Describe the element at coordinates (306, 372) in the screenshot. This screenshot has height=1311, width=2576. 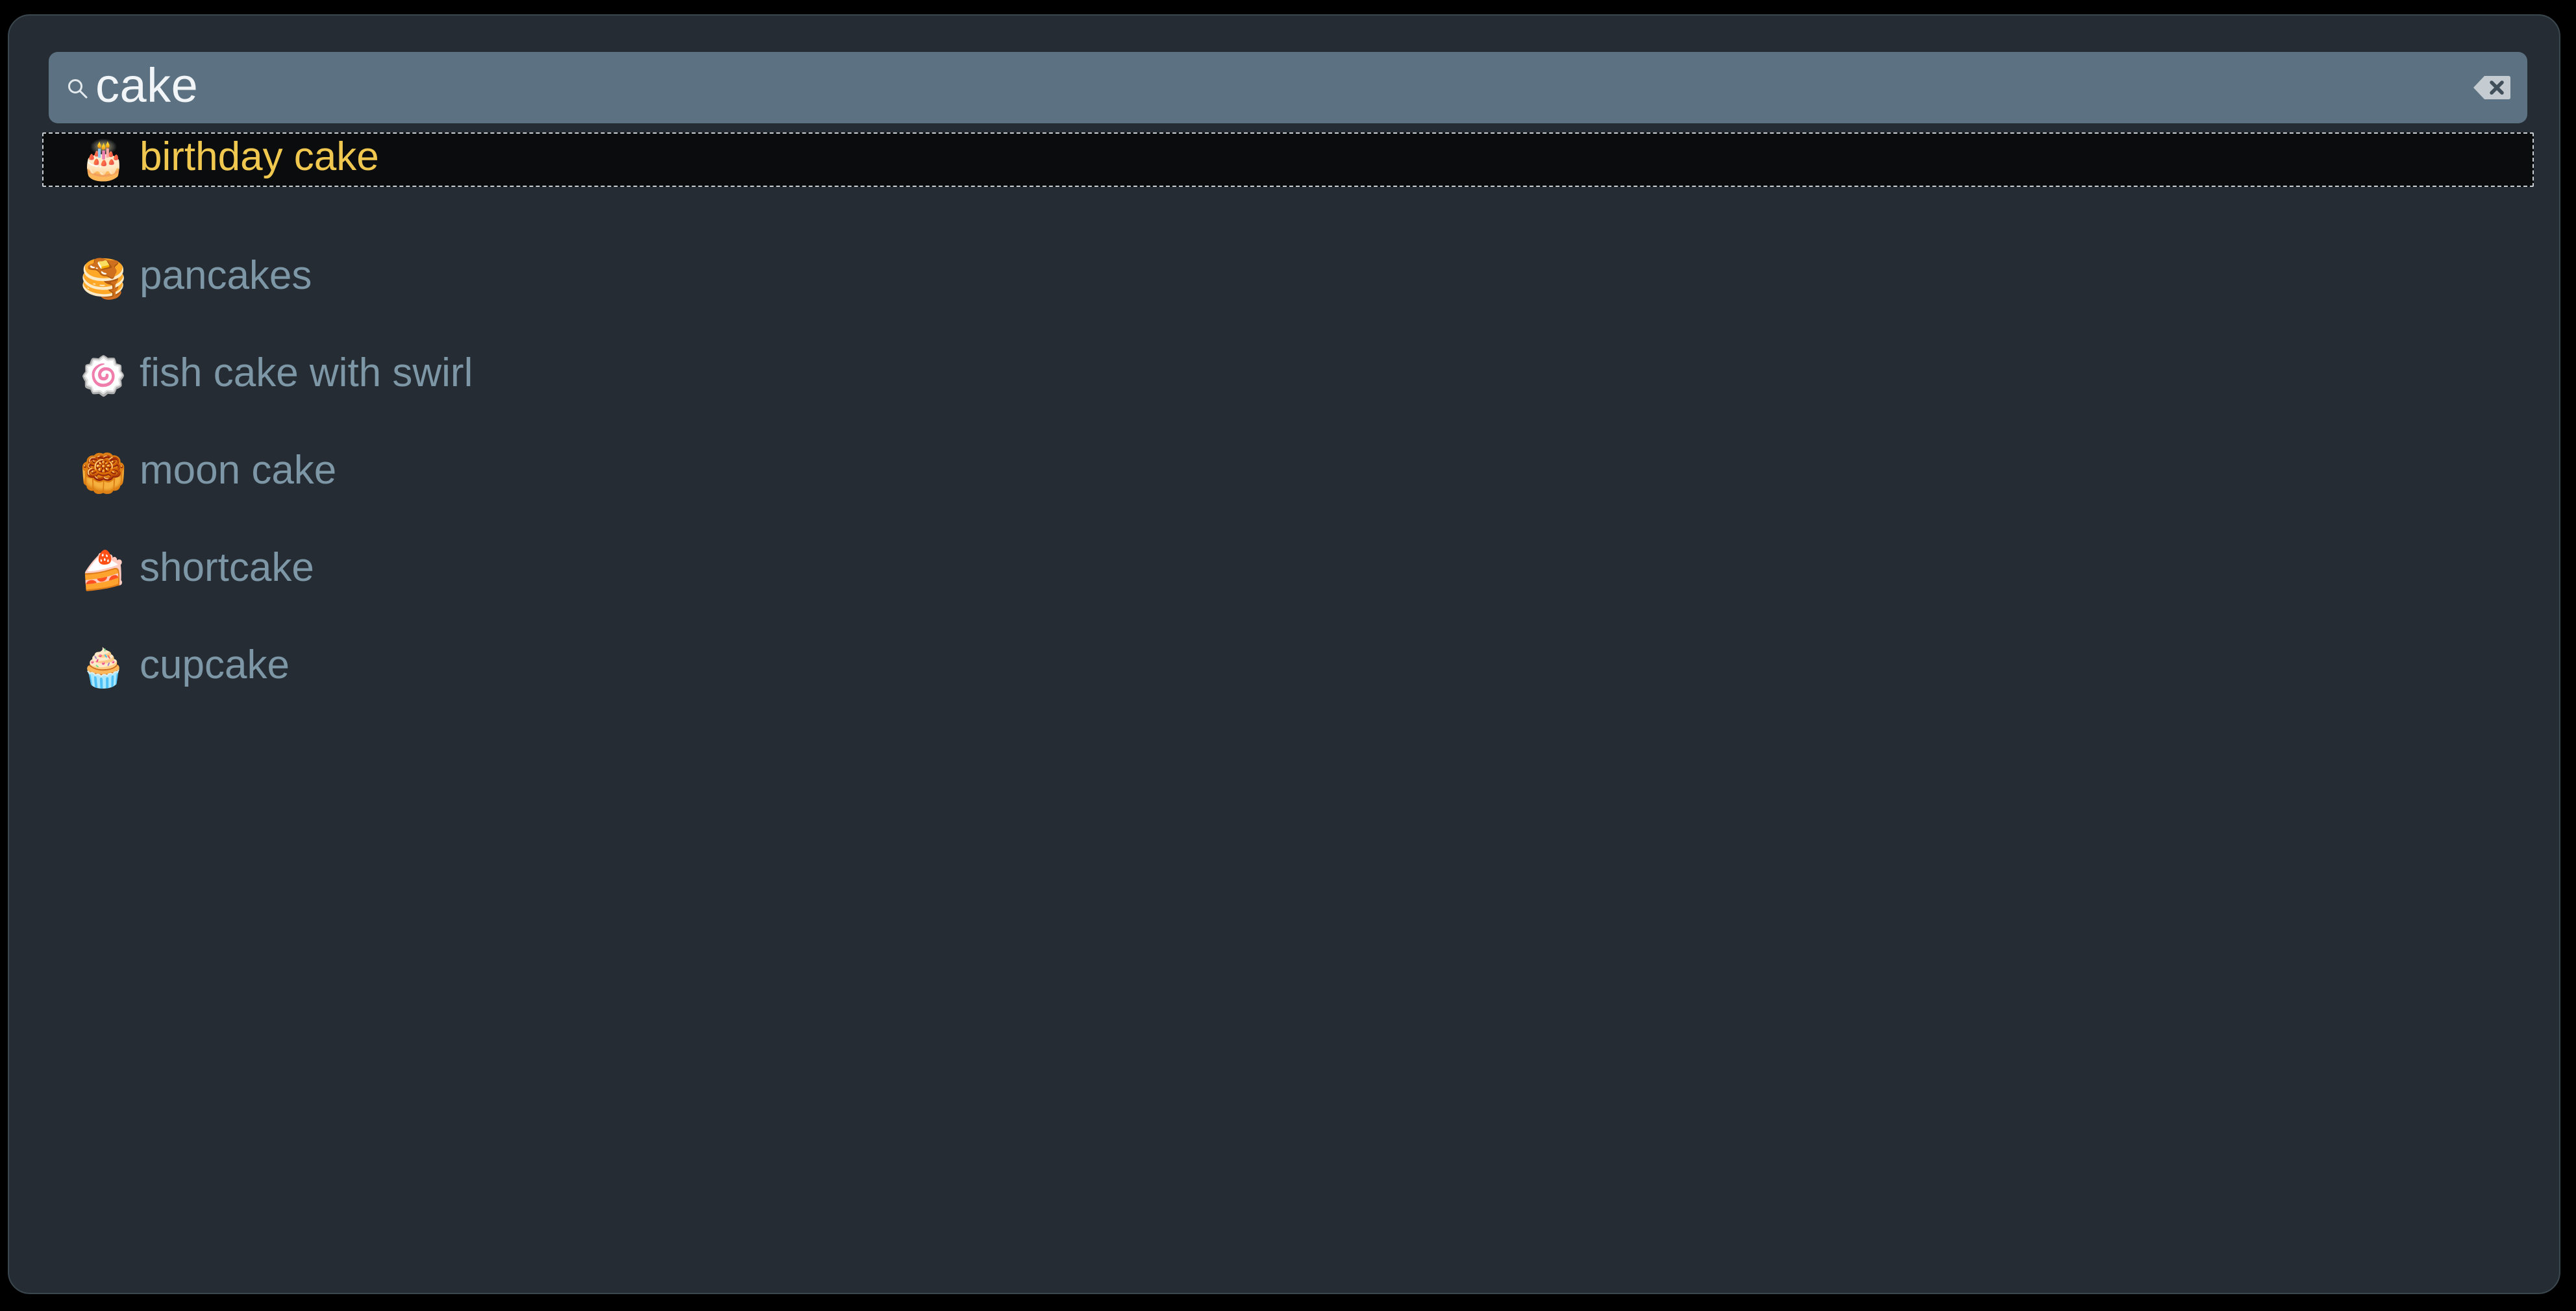
I see `emoji-result-label: fish cake with swirl` at that location.